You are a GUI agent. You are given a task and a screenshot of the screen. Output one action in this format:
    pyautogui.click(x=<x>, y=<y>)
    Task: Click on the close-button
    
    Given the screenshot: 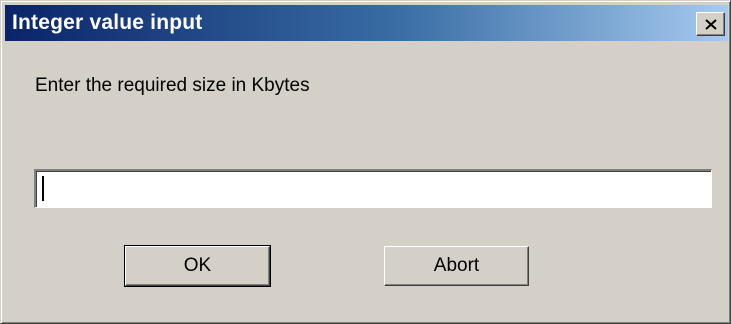 What is the action you would take?
    pyautogui.click(x=710, y=24)
    